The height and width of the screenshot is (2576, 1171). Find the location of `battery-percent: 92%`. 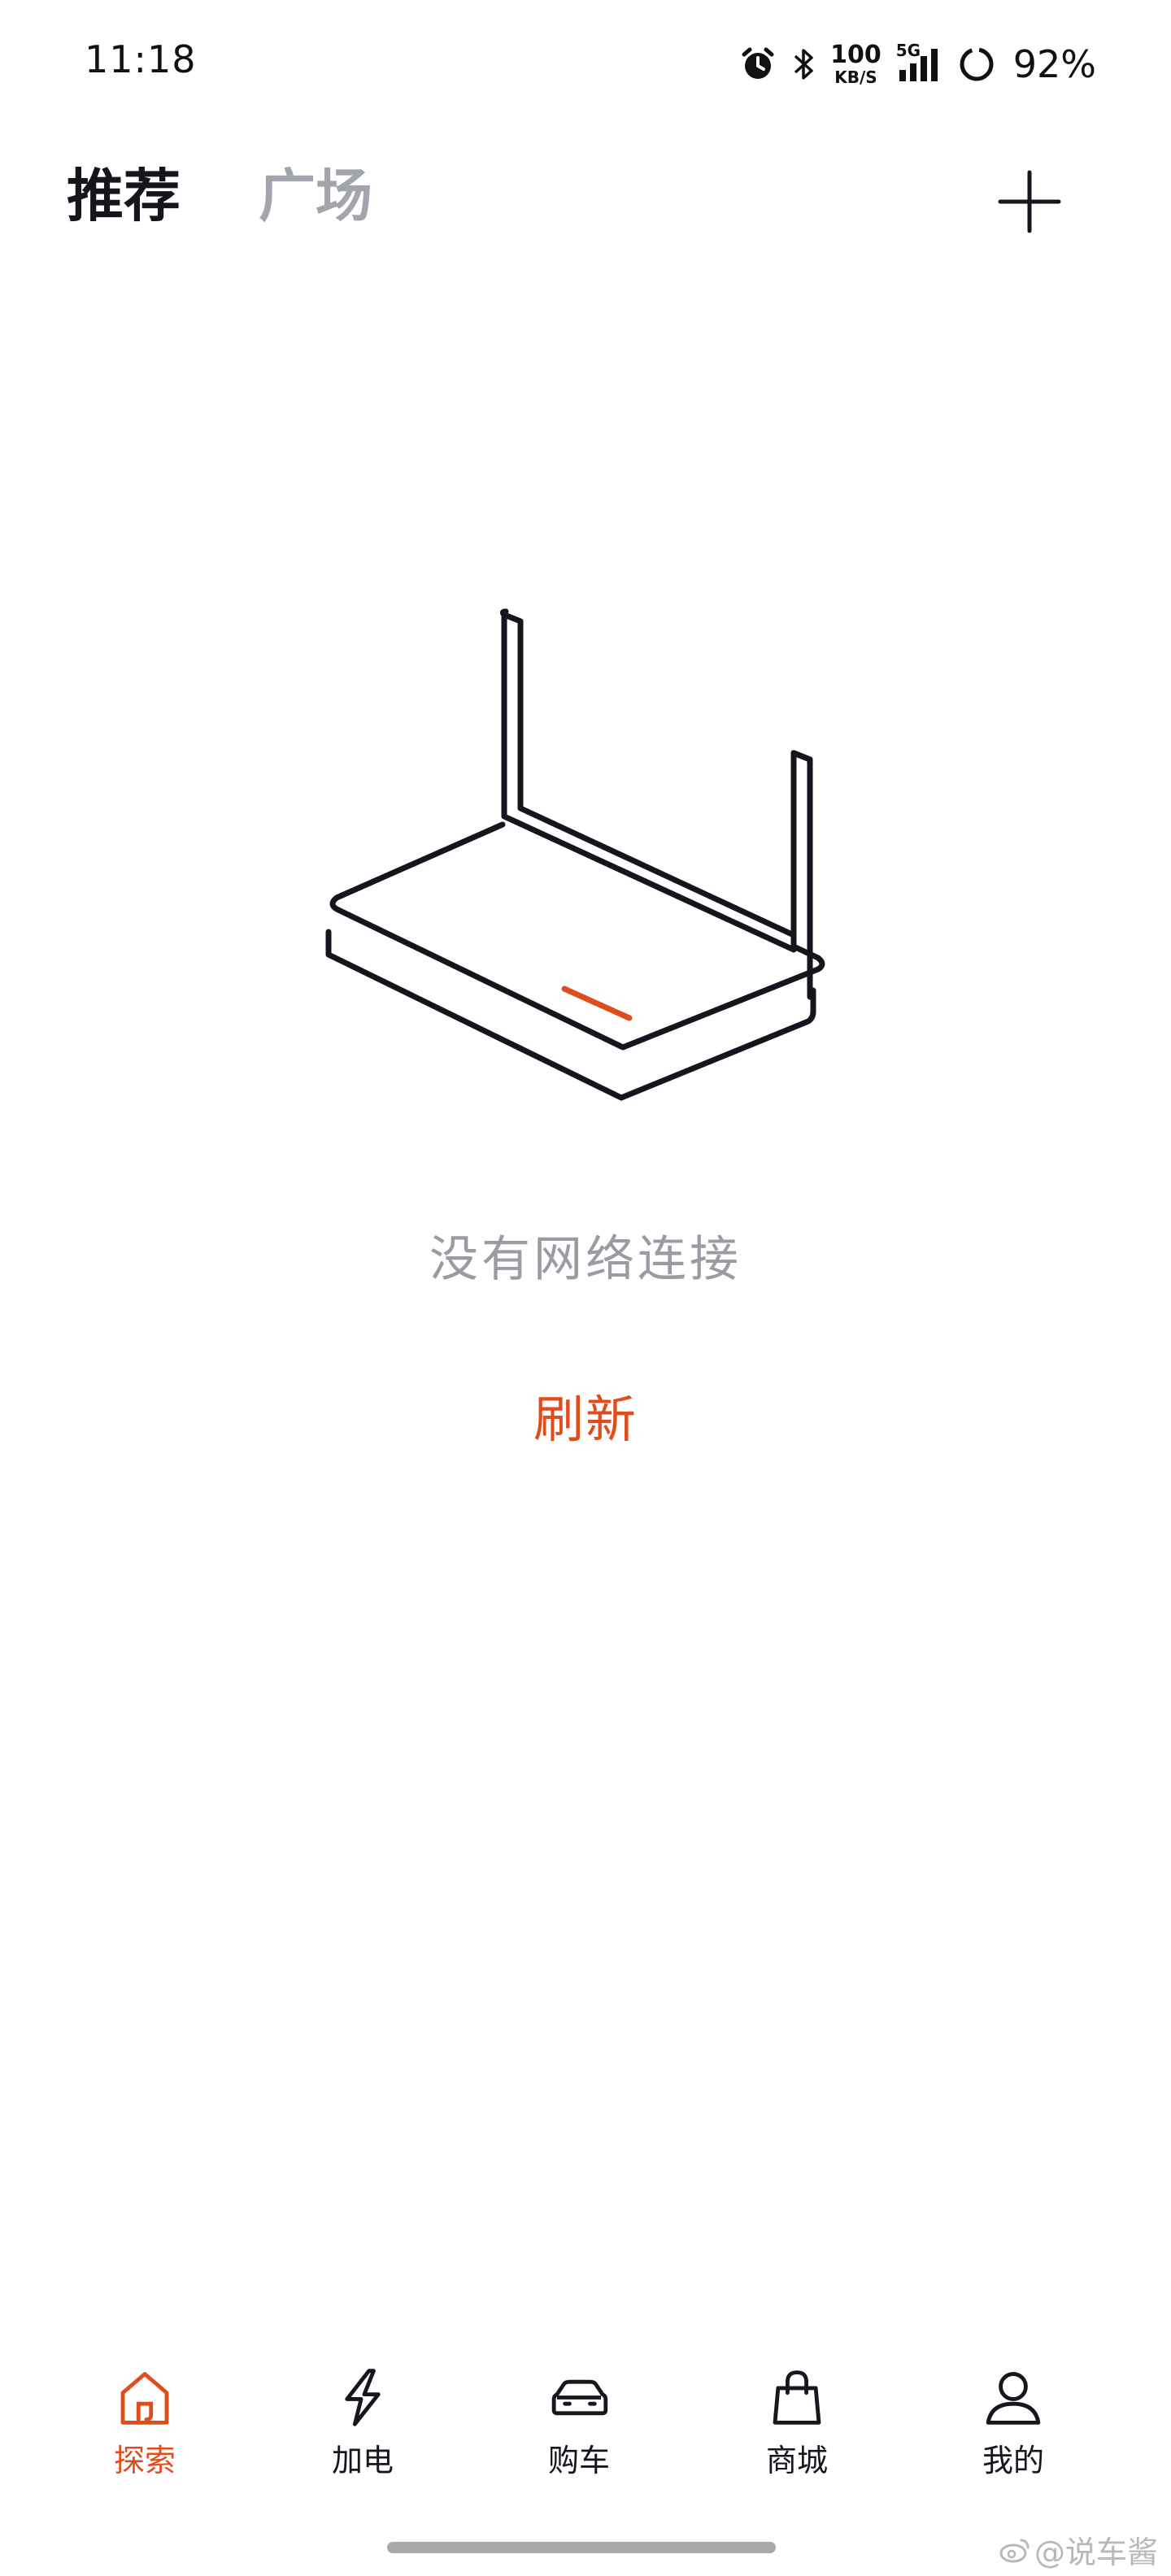

battery-percent: 92% is located at coordinates (1054, 64).